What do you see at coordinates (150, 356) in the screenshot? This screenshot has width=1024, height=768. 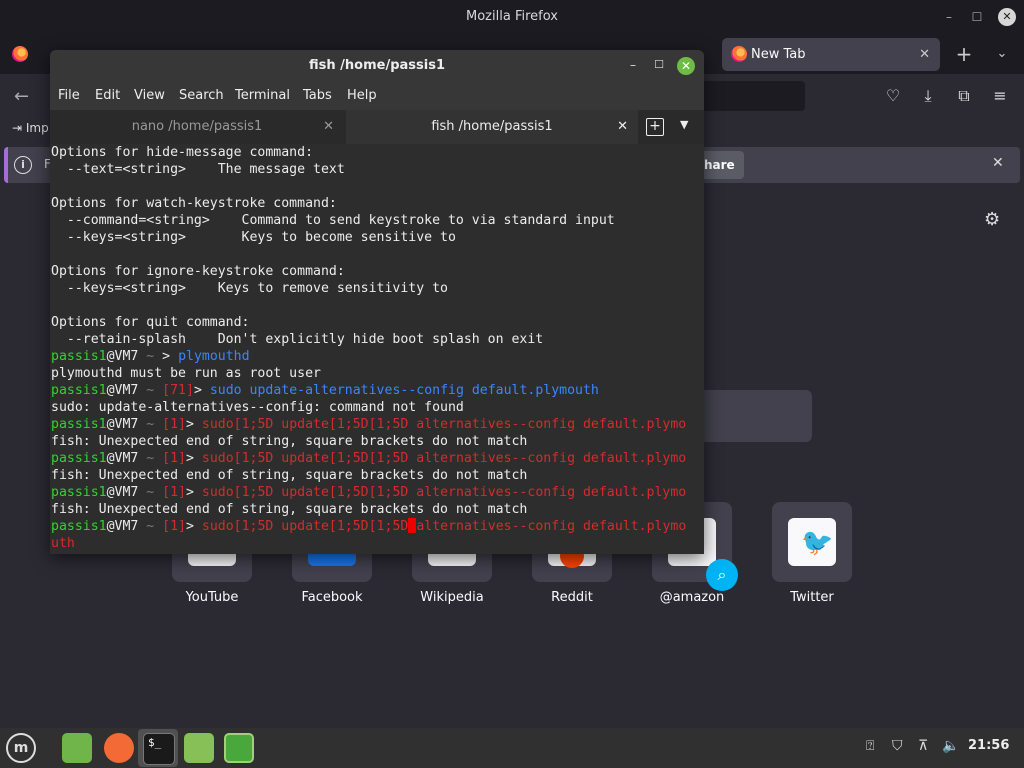 I see `terminal-prompt-line: passis1@VM7 ~ > plymouthd` at bounding box center [150, 356].